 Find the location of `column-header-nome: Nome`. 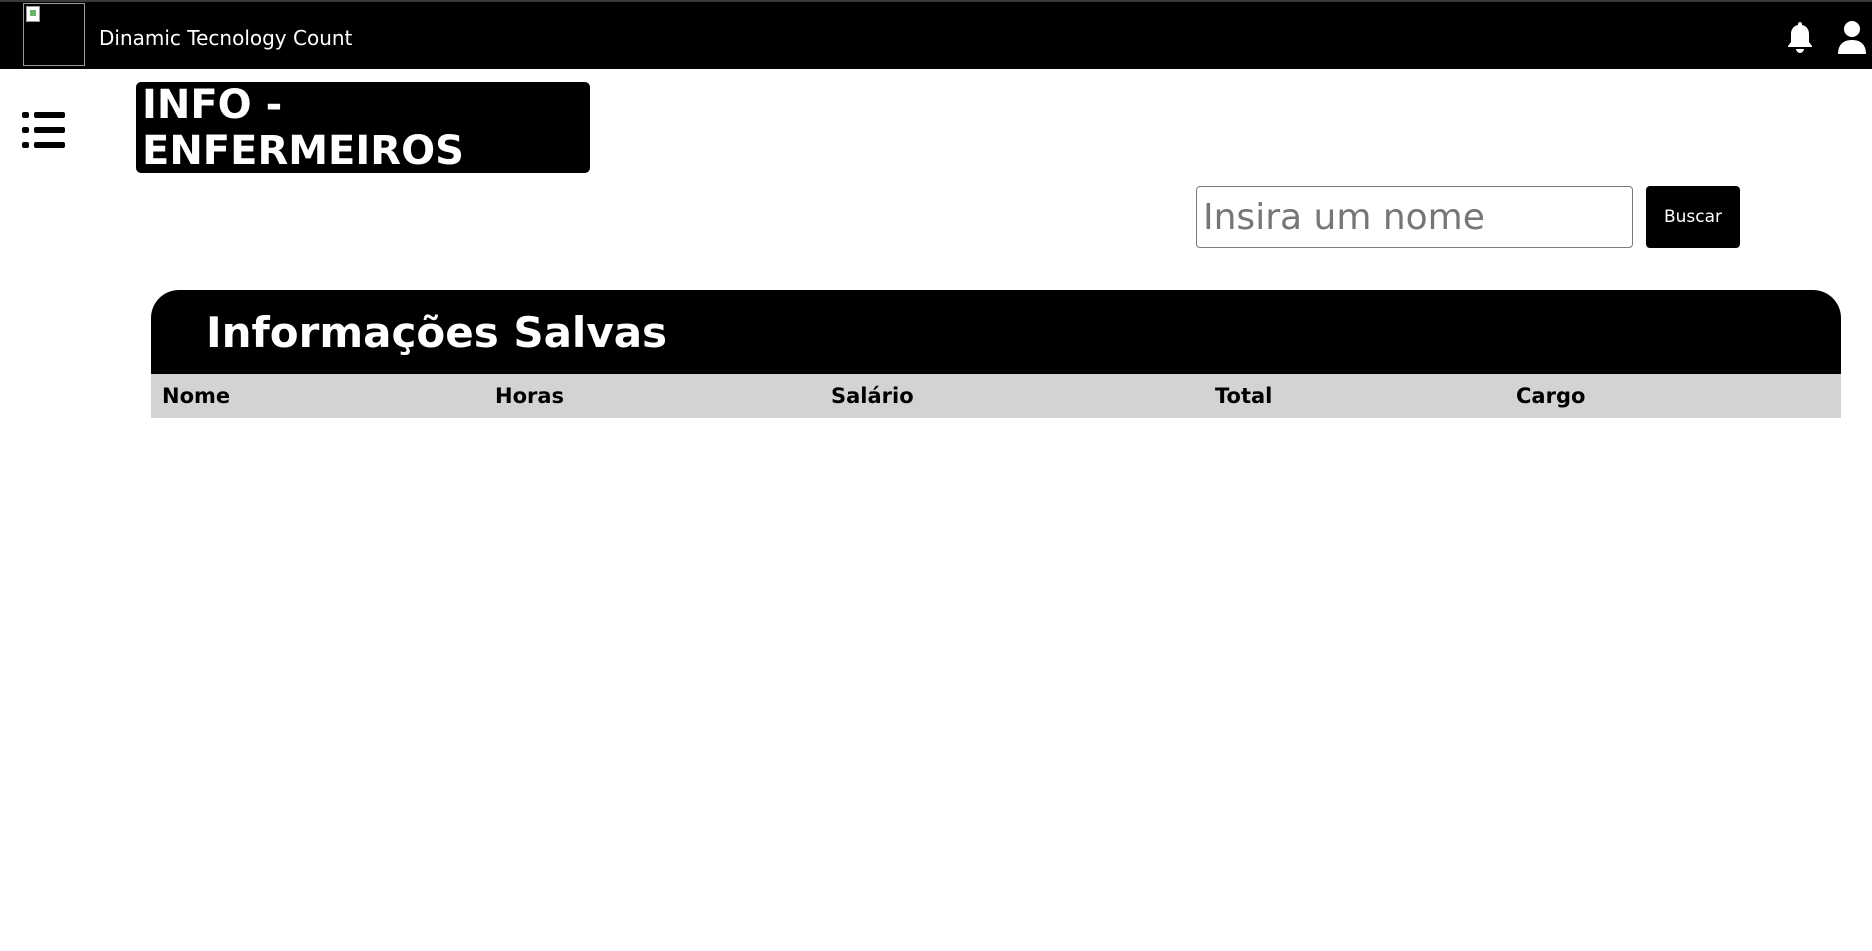

column-header-nome: Nome is located at coordinates (196, 396).